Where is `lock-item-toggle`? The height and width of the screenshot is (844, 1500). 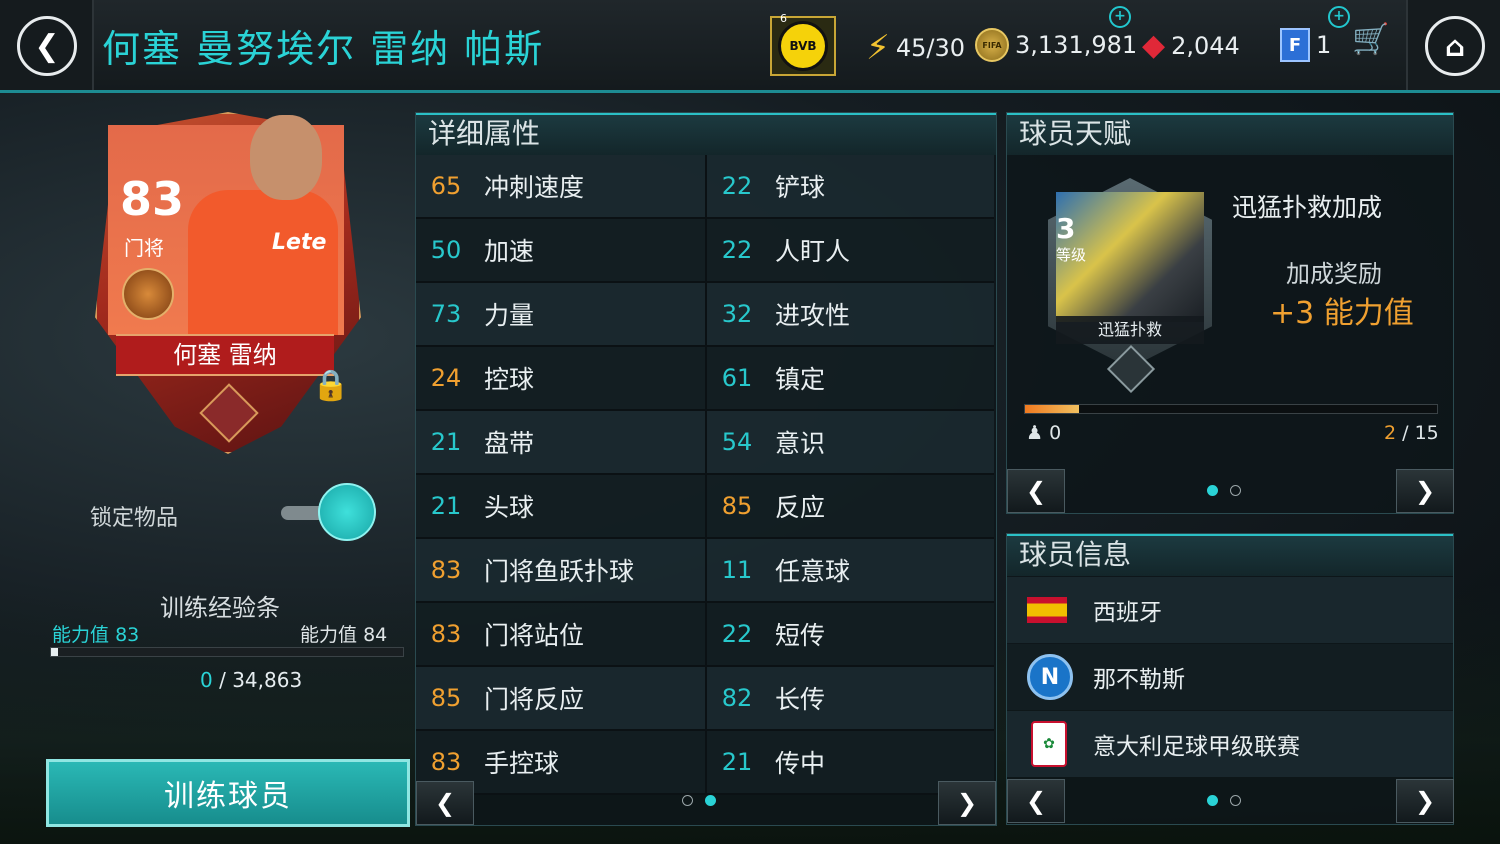 lock-item-toggle is located at coordinates (347, 512).